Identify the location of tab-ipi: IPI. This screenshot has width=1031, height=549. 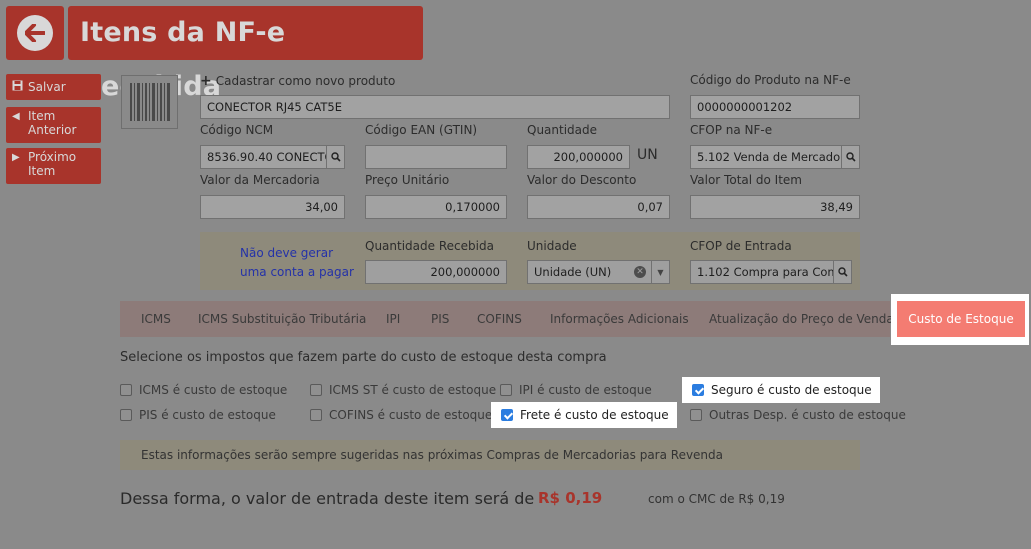
(393, 319).